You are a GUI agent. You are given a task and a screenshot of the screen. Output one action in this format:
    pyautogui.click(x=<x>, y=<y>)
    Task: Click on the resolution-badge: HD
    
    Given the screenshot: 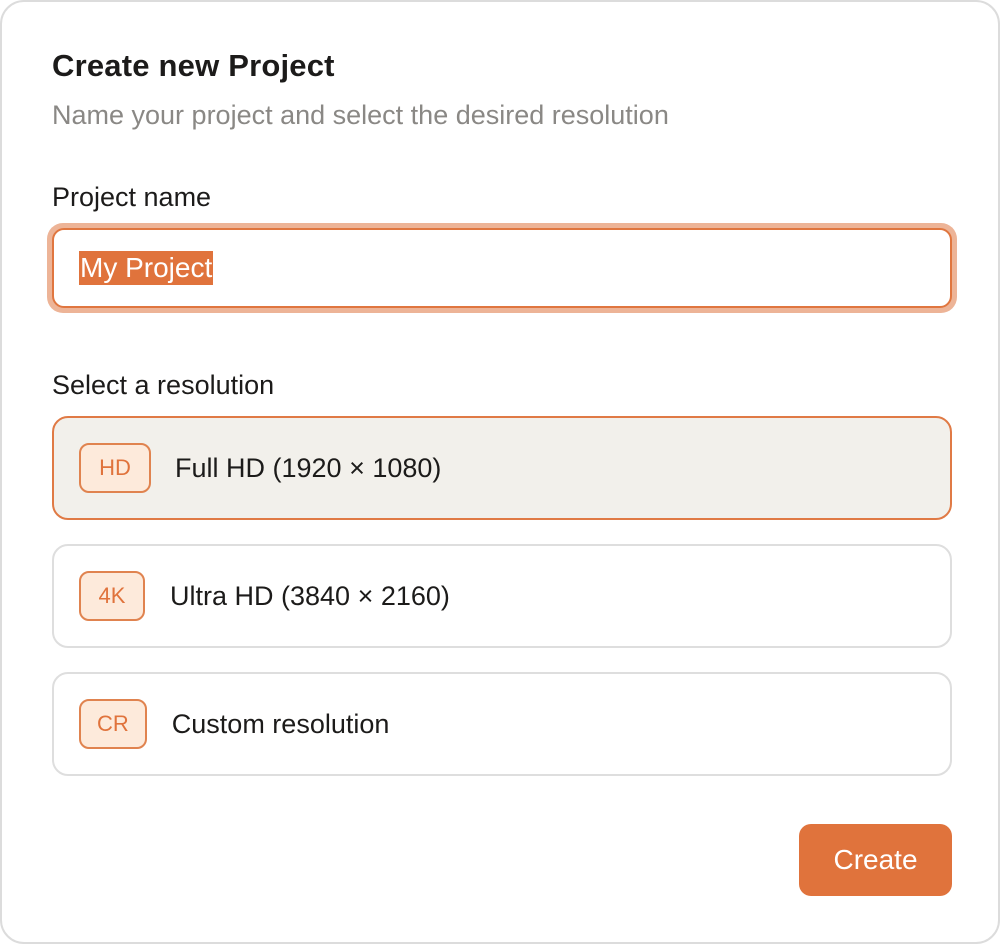 What is the action you would take?
    pyautogui.click(x=115, y=468)
    